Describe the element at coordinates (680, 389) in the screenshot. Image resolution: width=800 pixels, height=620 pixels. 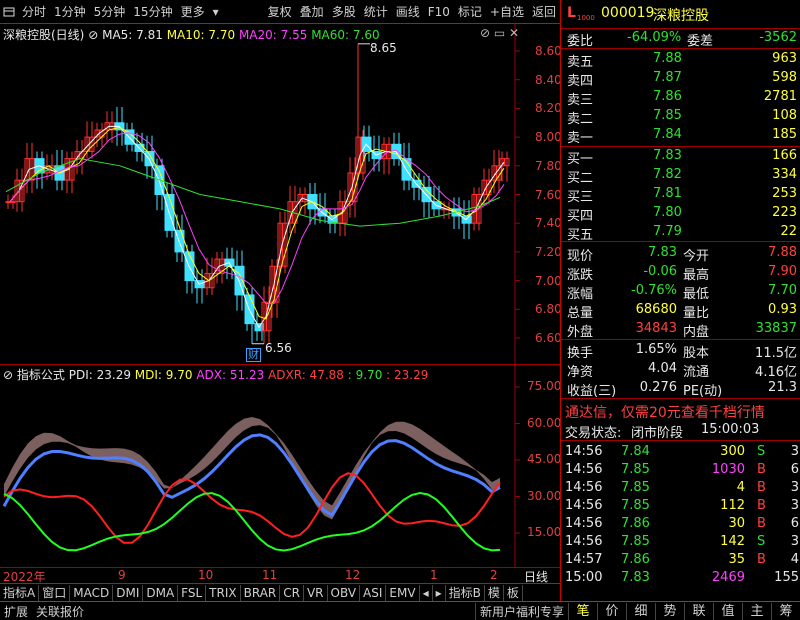
I see `stat-row: 收益(三) 0.276 PE(动) 21.3` at that location.